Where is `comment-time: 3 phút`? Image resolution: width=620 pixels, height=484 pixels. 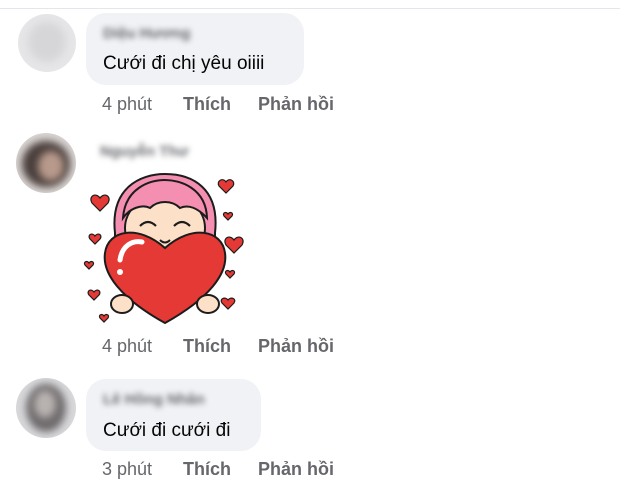 comment-time: 3 phút is located at coordinates (127, 469).